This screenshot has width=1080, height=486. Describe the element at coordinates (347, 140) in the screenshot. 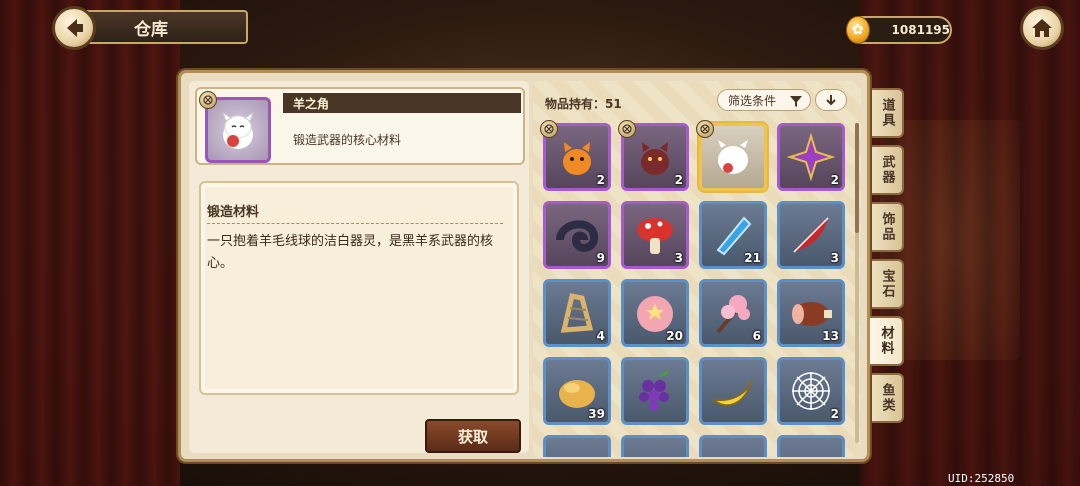

I see `item-short-description: 锻造武器的核心材料` at that location.